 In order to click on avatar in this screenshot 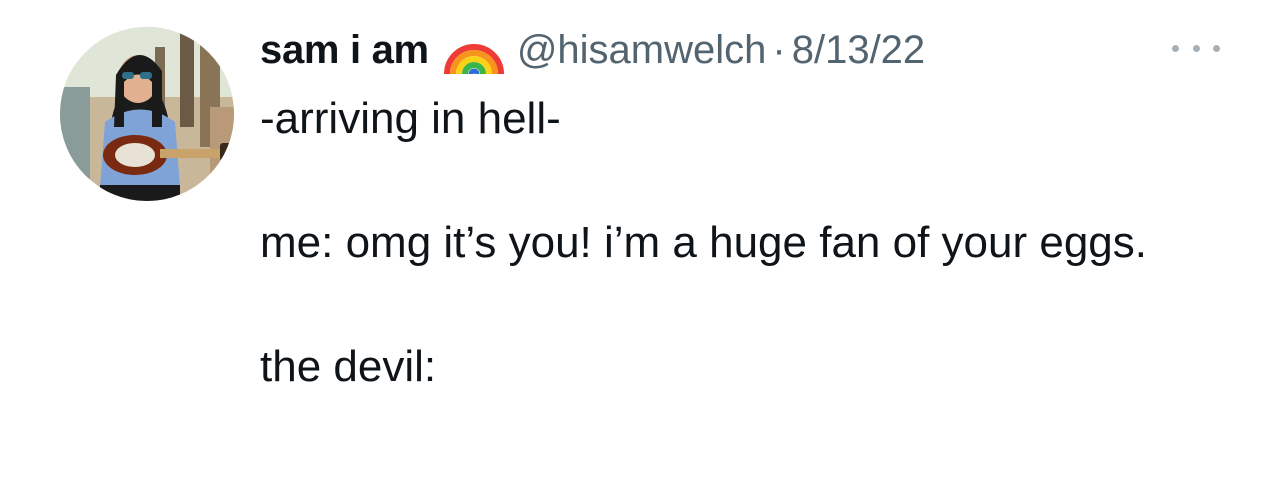, I will do `click(147, 114)`.